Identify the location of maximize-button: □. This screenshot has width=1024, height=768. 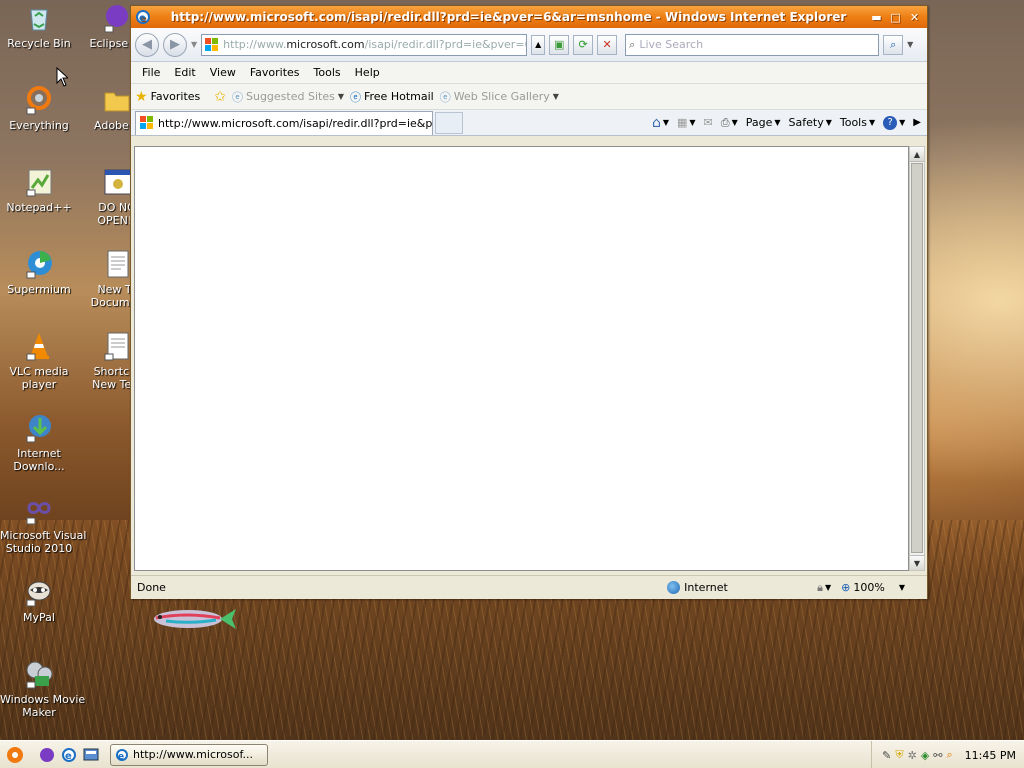
(895, 17).